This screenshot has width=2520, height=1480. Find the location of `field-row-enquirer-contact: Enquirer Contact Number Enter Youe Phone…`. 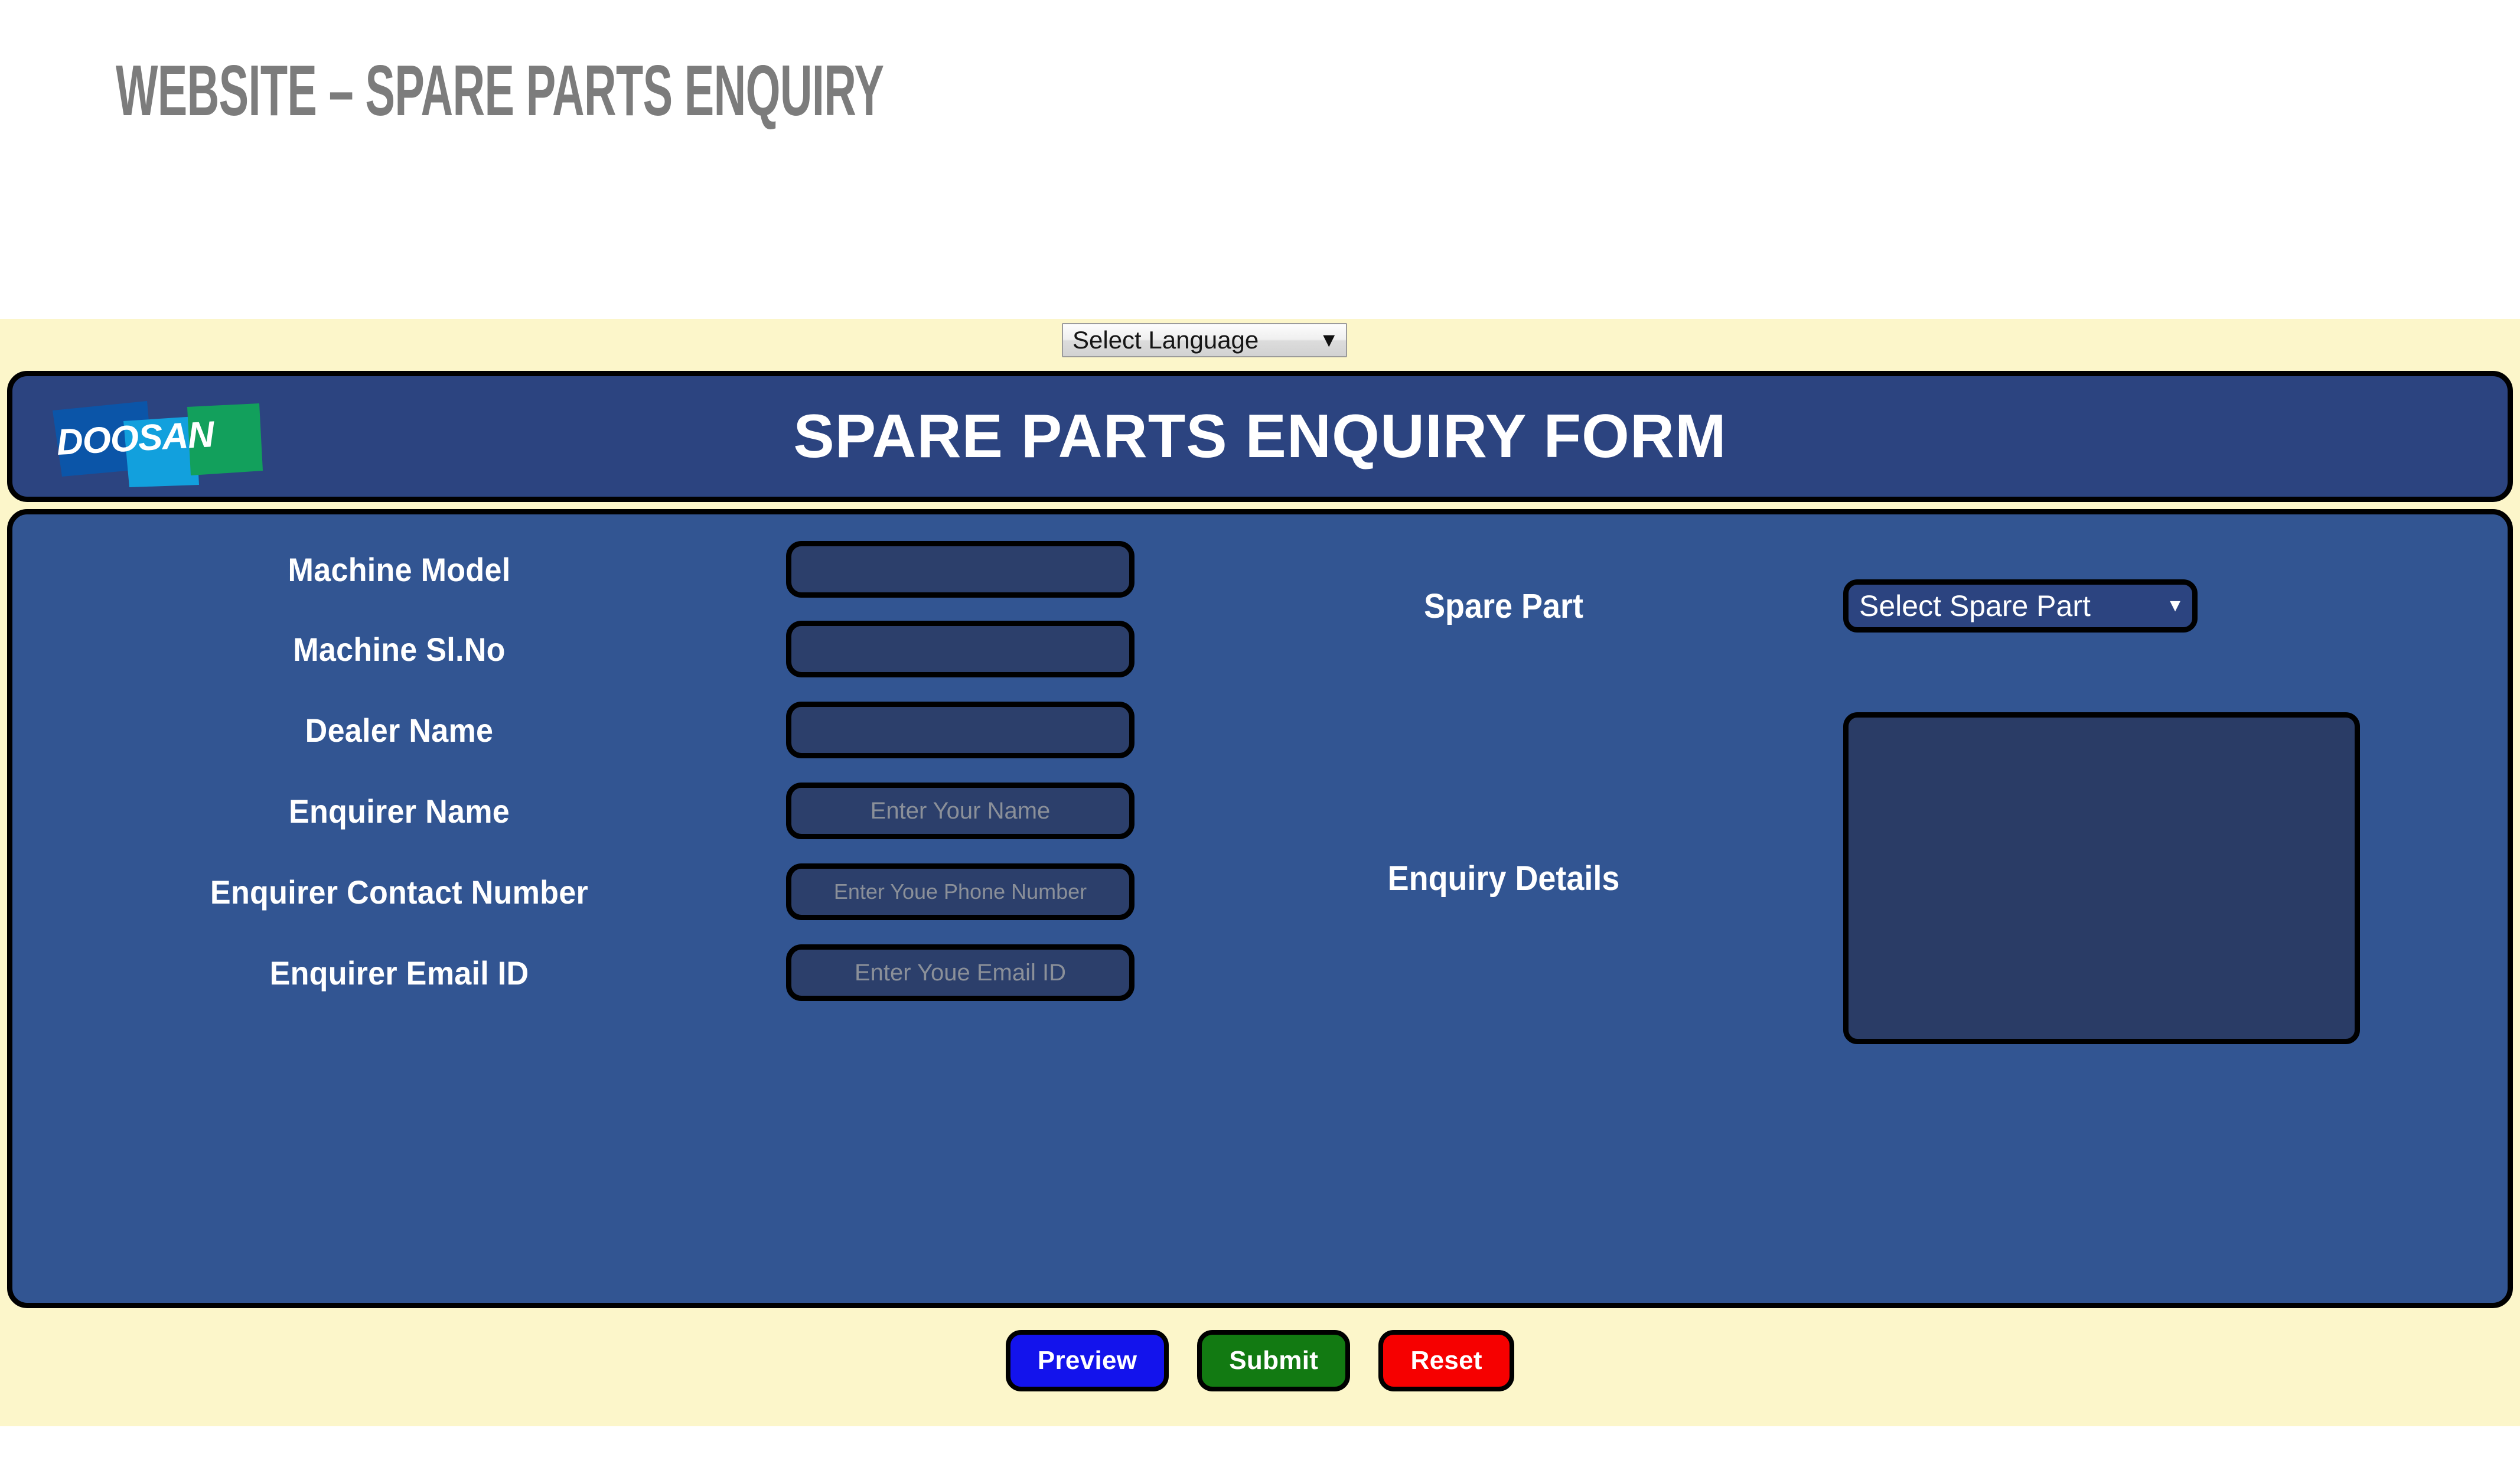

field-row-enquirer-contact: Enquirer Contact Number Enter Youe Phone… is located at coordinates (588, 891).